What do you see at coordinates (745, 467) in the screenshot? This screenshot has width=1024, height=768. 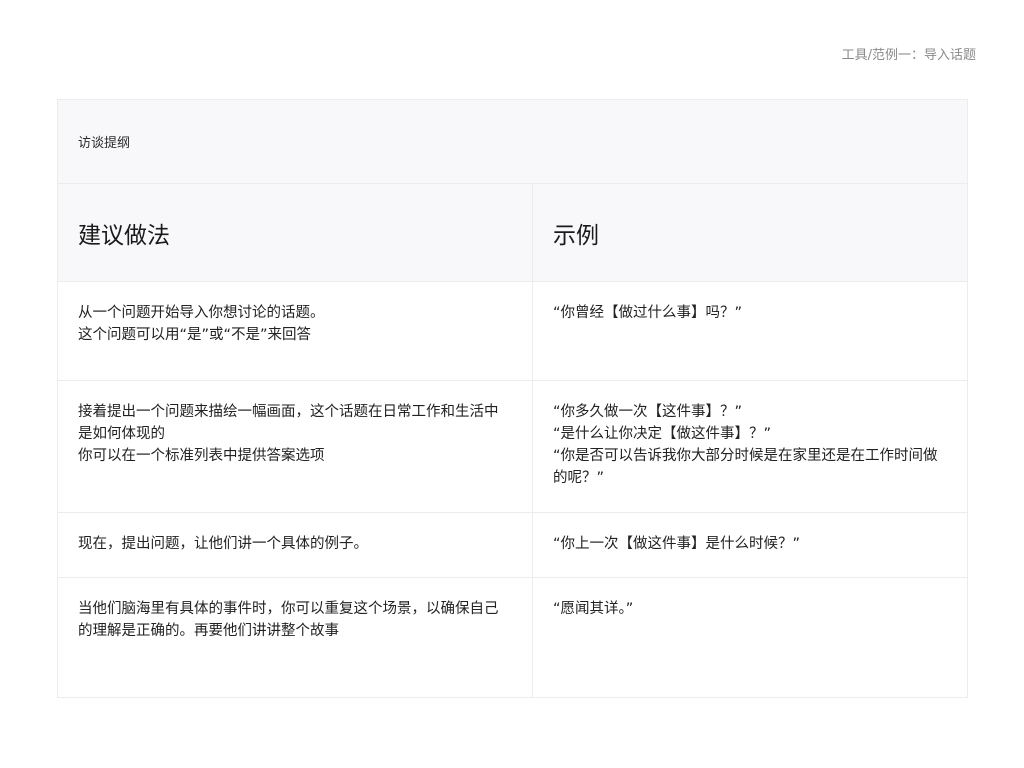 I see `example-text: “你是否可以告诉我你大部分时候是在家里还是在工作时间做的呢？”` at bounding box center [745, 467].